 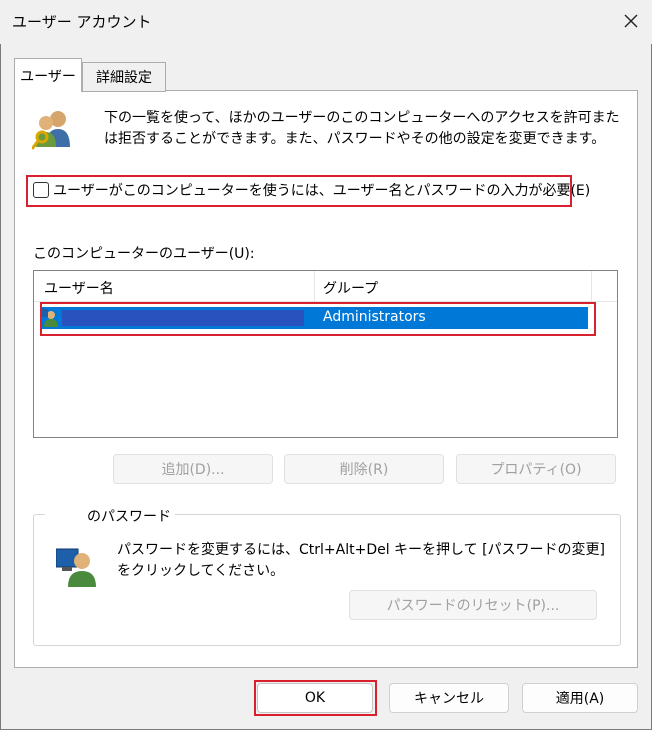 I want to click on remove-user-button: 削除(R), so click(x=364, y=469).